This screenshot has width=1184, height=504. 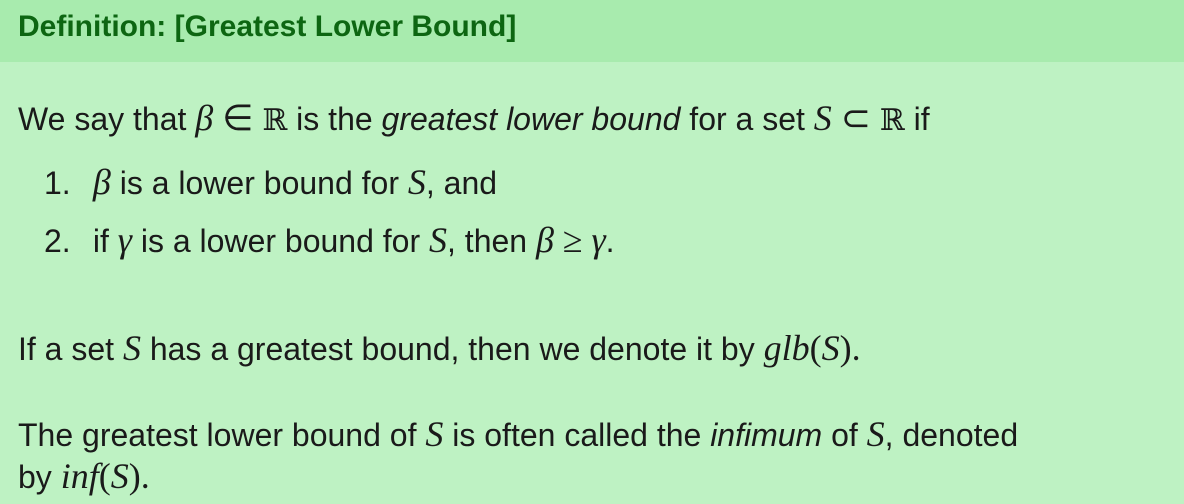 What do you see at coordinates (855, 118) in the screenshot?
I see `subset-symbol: ⊂` at bounding box center [855, 118].